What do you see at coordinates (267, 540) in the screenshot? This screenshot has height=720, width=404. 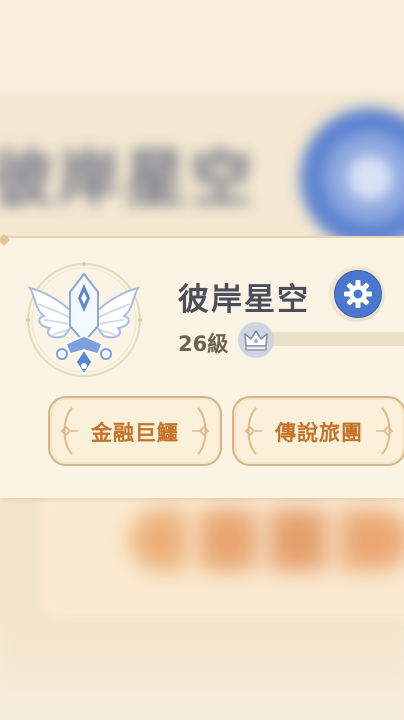 I see `background-blurred-content` at bounding box center [267, 540].